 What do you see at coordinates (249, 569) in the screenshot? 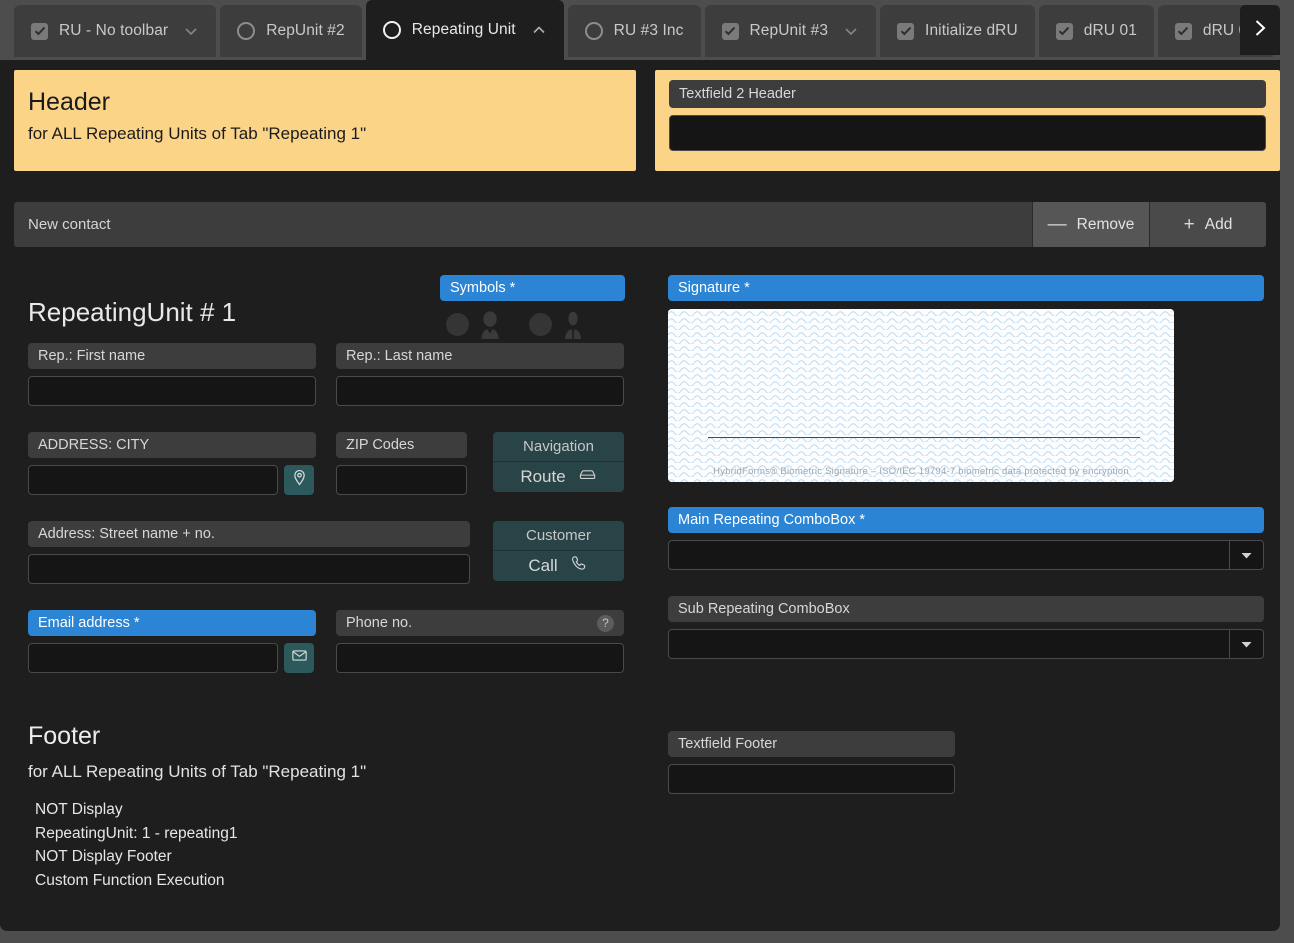
I see `street-input` at bounding box center [249, 569].